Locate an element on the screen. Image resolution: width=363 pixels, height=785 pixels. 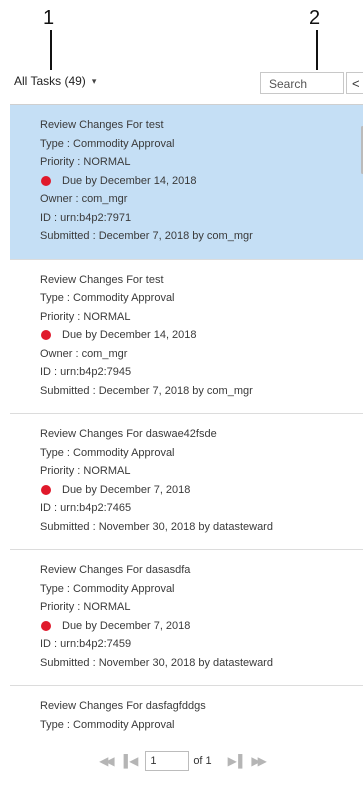
chevron-down-icon: ▾ is located at coordinates (94, 80).